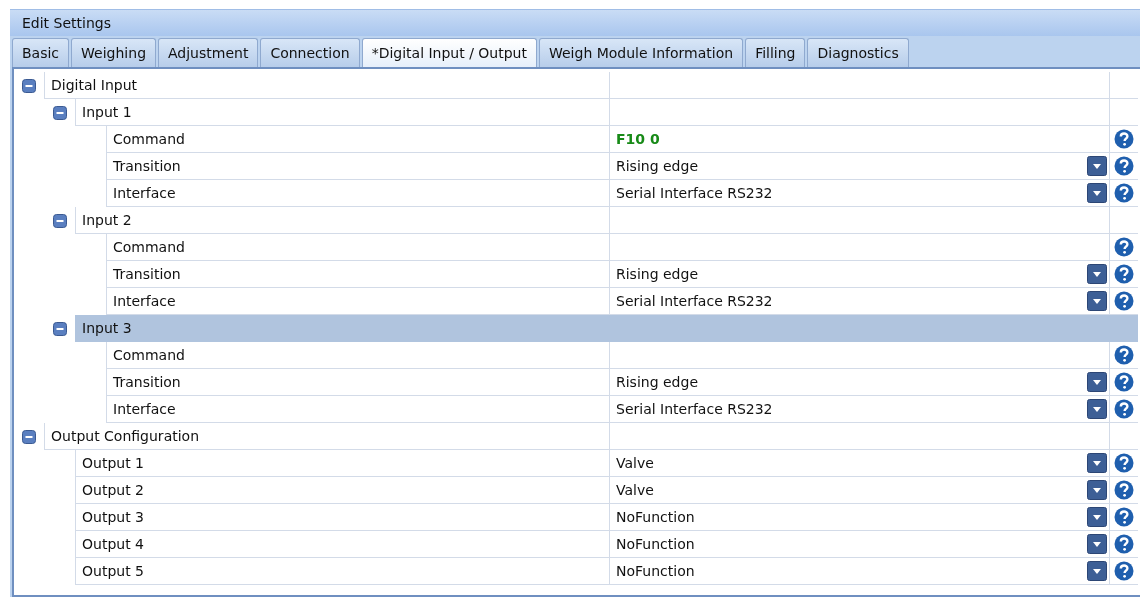 The width and height of the screenshot is (1140, 601). Describe the element at coordinates (641, 52) in the screenshot. I see `tab: Weigh Module Information` at that location.